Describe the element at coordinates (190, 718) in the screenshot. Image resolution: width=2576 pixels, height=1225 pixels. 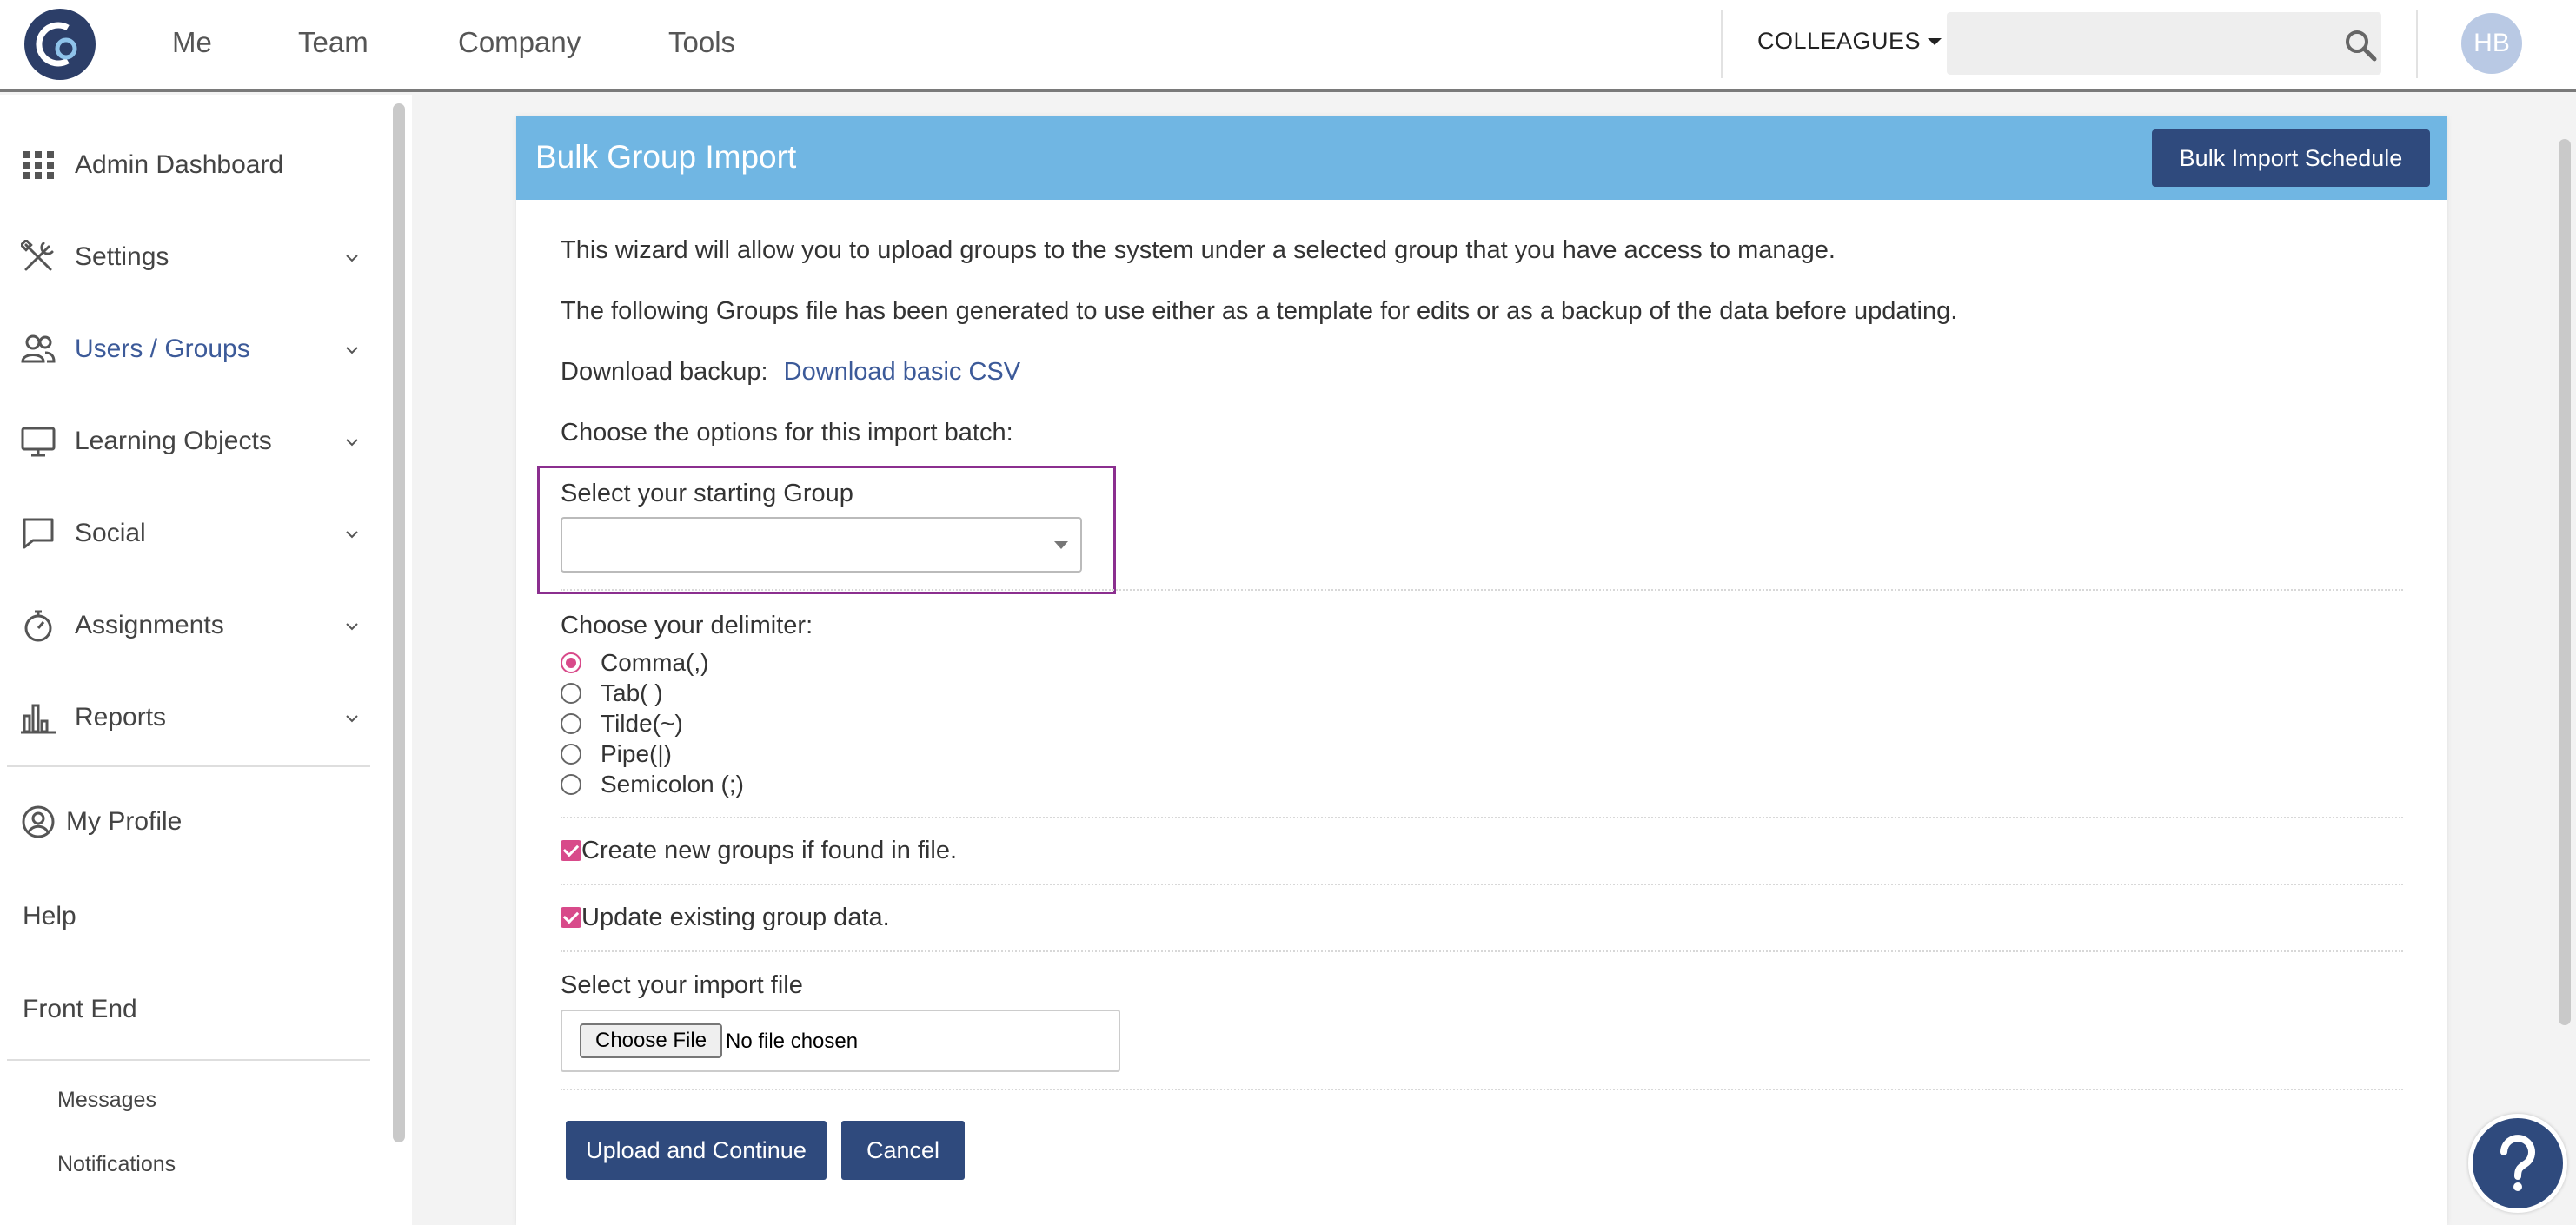
I see `sidebar-item-reports: Reports` at that location.